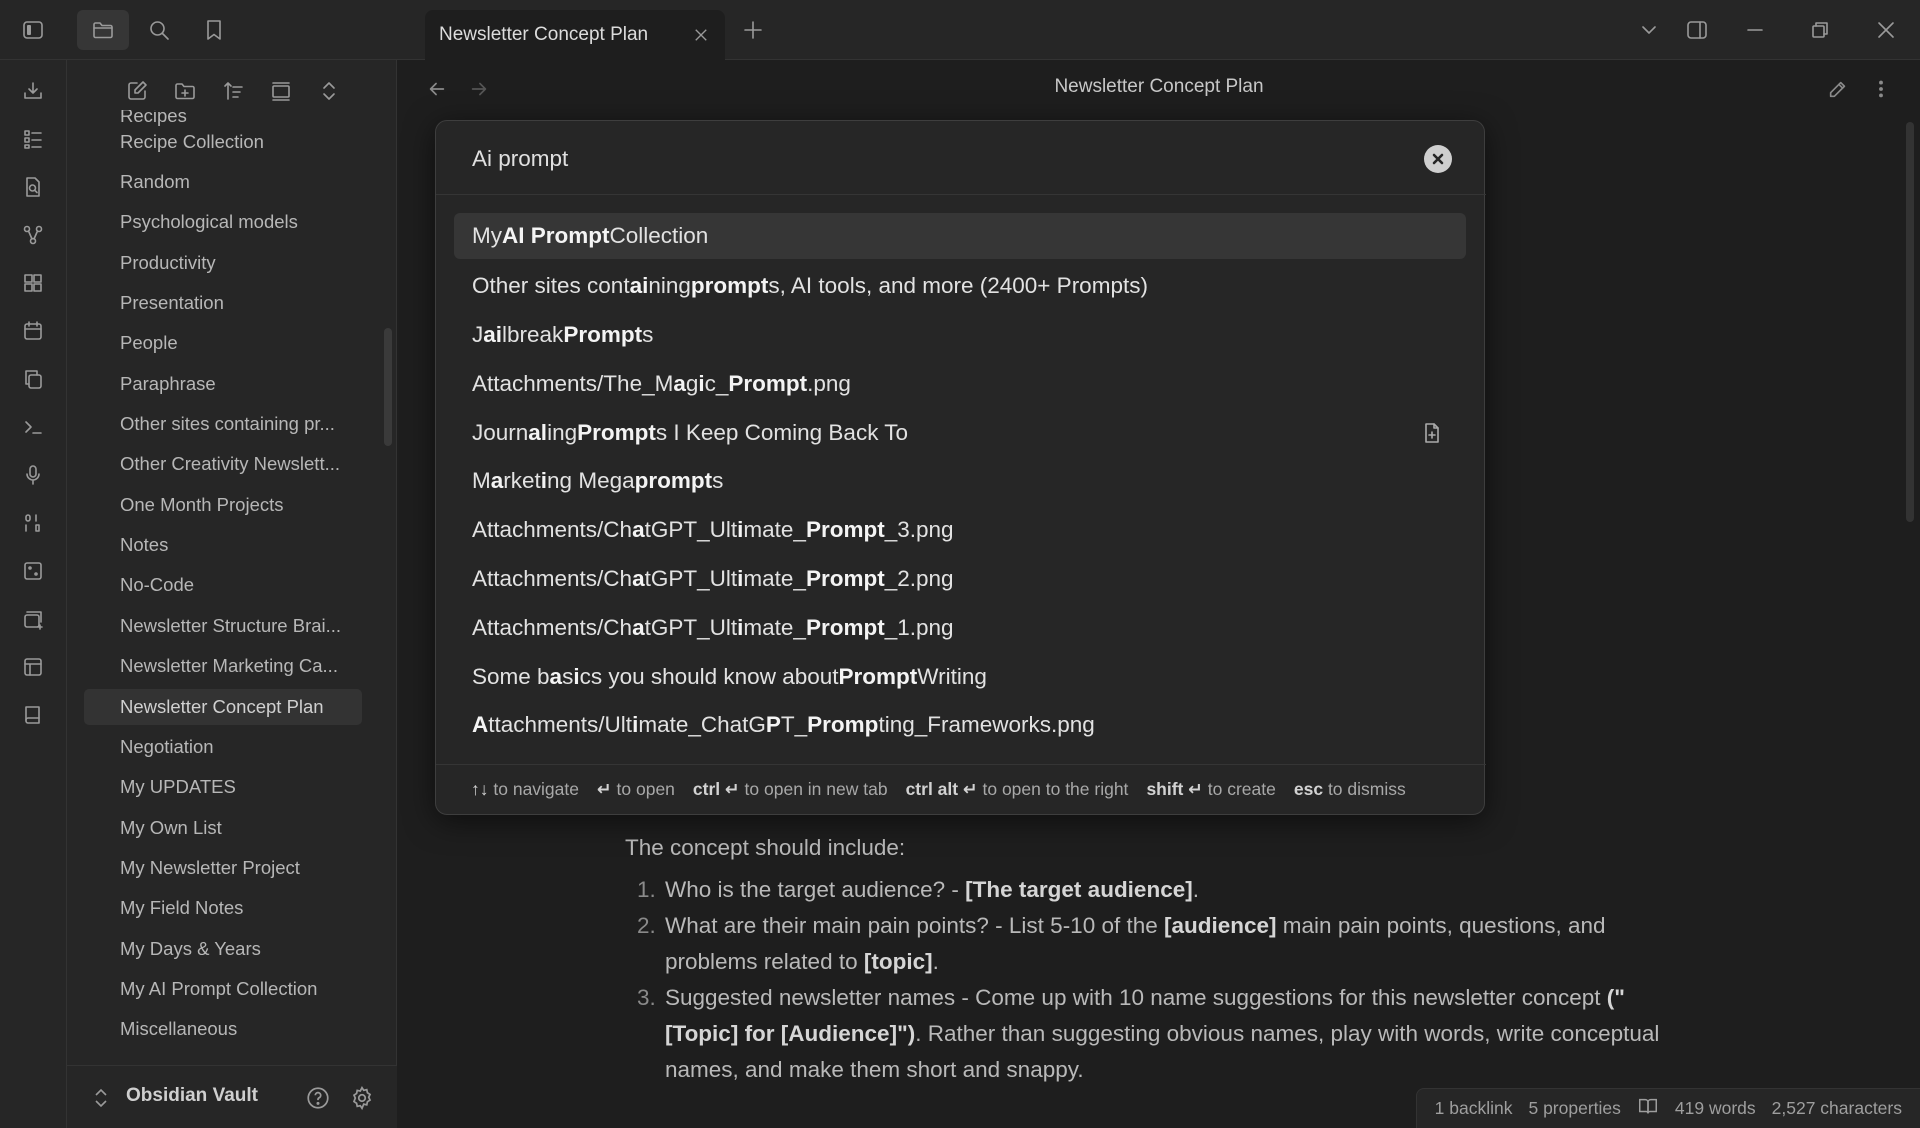  Describe the element at coordinates (33, 187) in the screenshot. I see `file-search-icon` at that location.